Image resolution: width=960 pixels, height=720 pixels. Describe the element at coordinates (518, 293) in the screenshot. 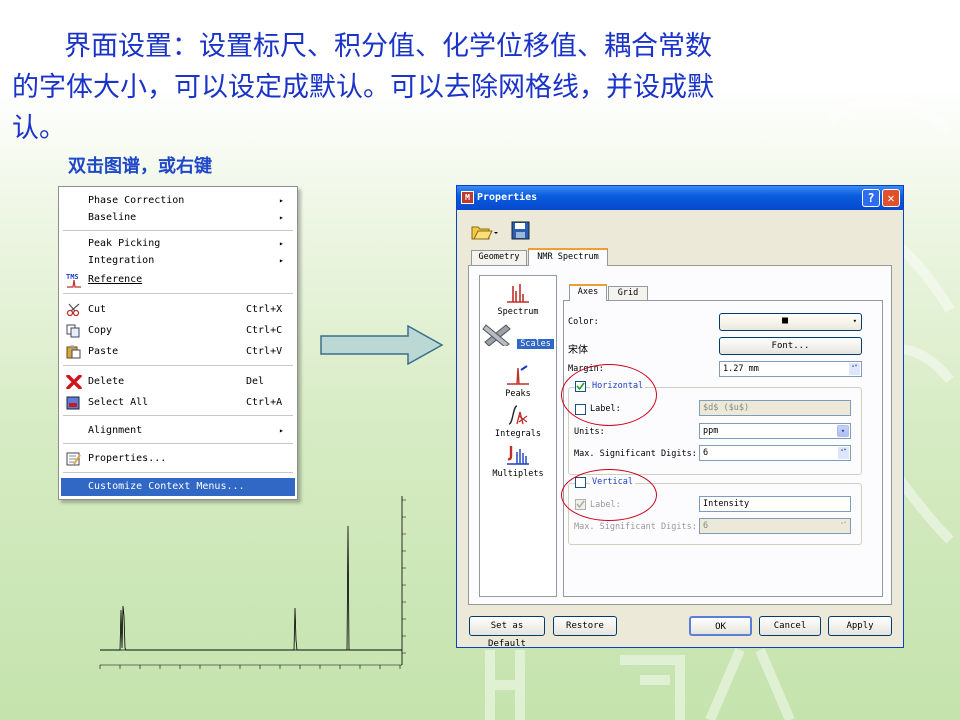

I see `spectrum-icon` at that location.